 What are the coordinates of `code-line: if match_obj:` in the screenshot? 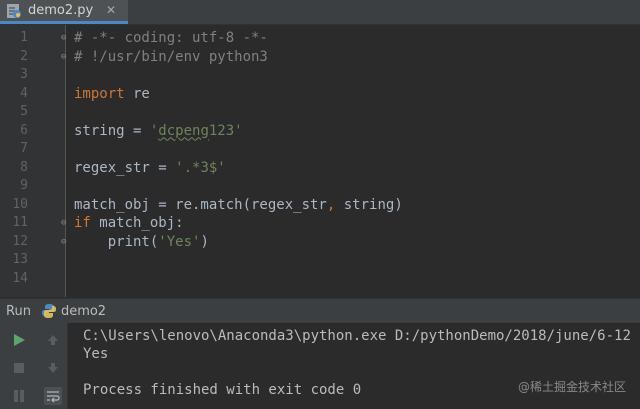 It's located at (129, 223).